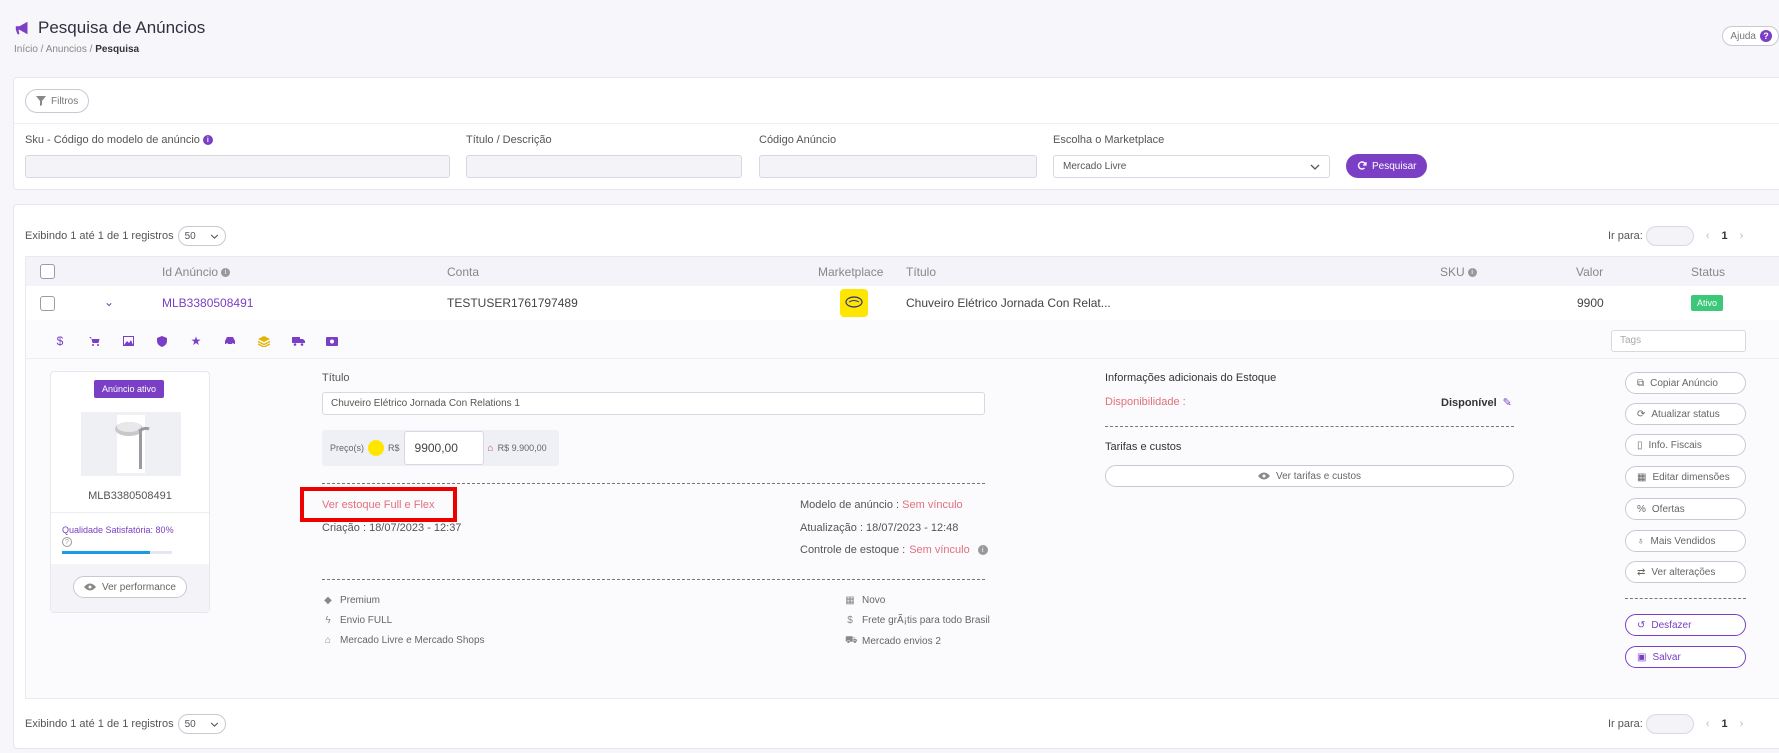 This screenshot has height=753, width=1779. Describe the element at coordinates (332, 341) in the screenshot. I see `money-icon` at that location.